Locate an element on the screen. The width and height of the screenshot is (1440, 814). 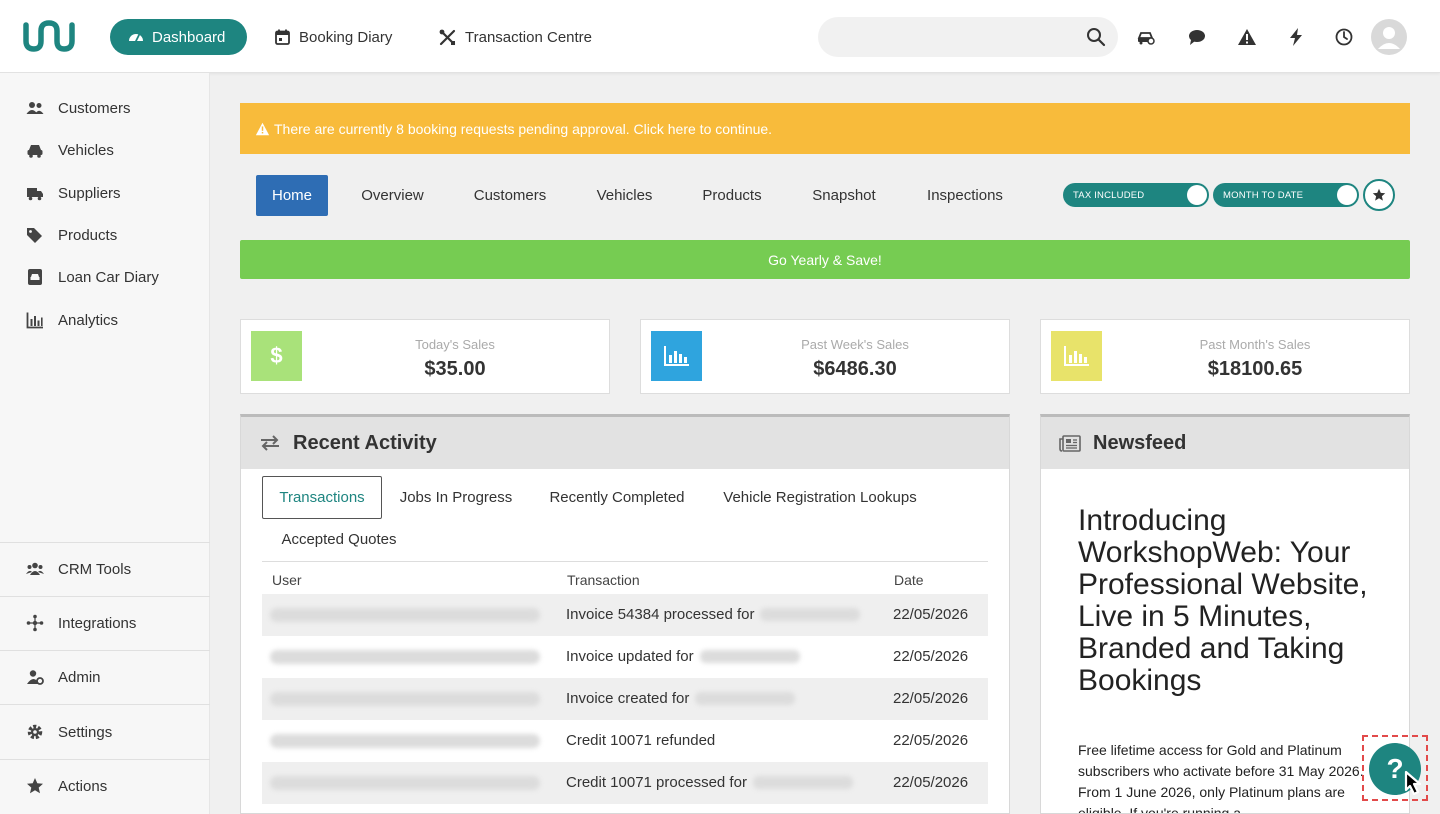
month-to-date-toggle: MONTH TO DATE is located at coordinates (1286, 195).